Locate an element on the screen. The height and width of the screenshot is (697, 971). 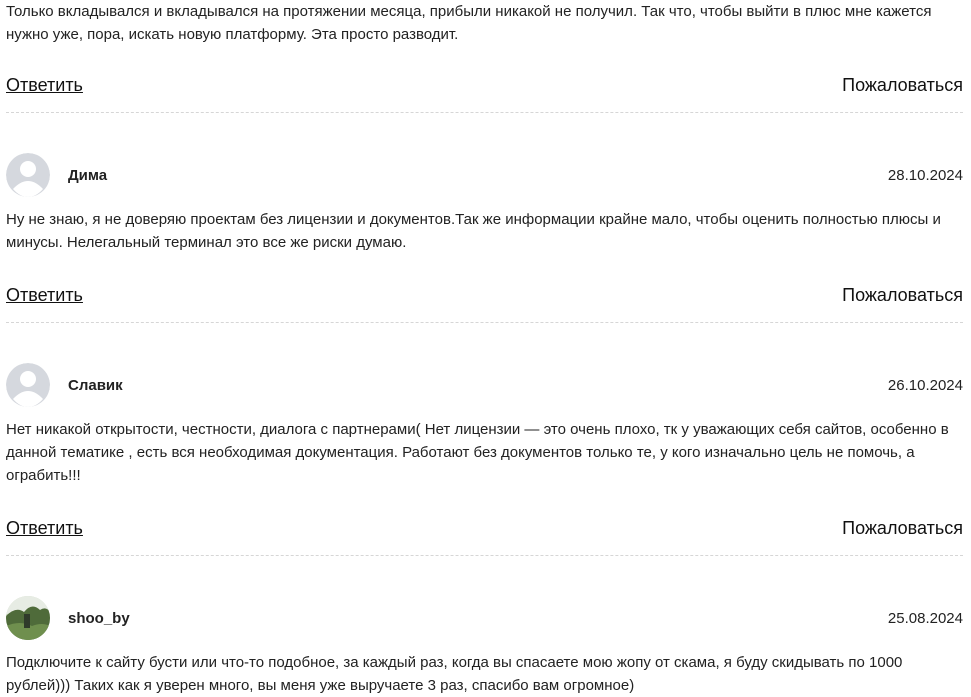
photo-avatar is located at coordinates (28, 618).